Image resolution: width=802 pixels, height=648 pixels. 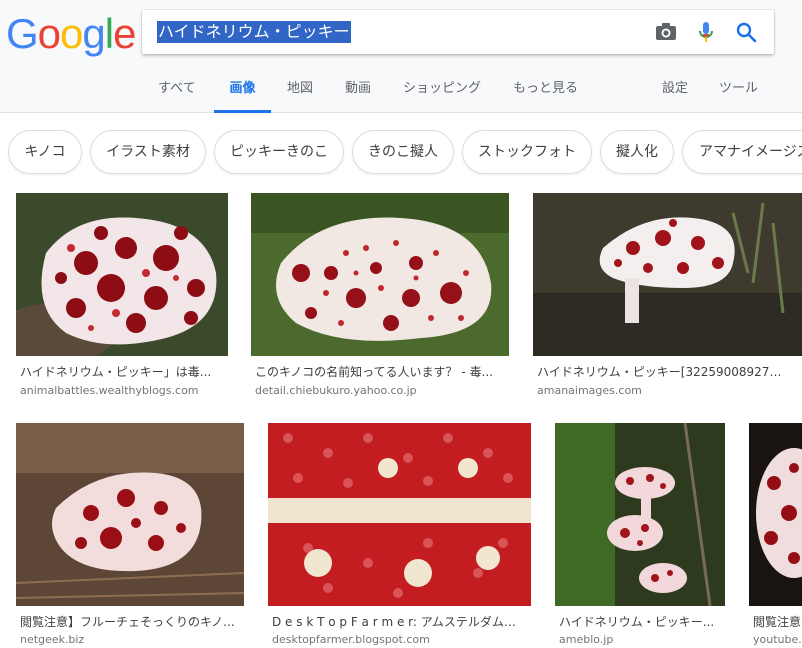 What do you see at coordinates (242, 96) in the screenshot?
I see `tab-images: 画像` at bounding box center [242, 96].